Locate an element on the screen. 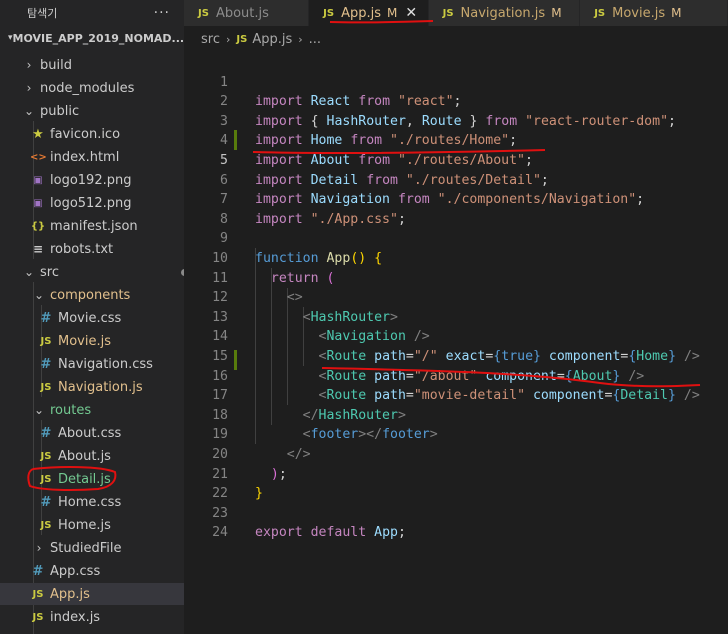  code-line: 21 } is located at coordinates (456, 473).